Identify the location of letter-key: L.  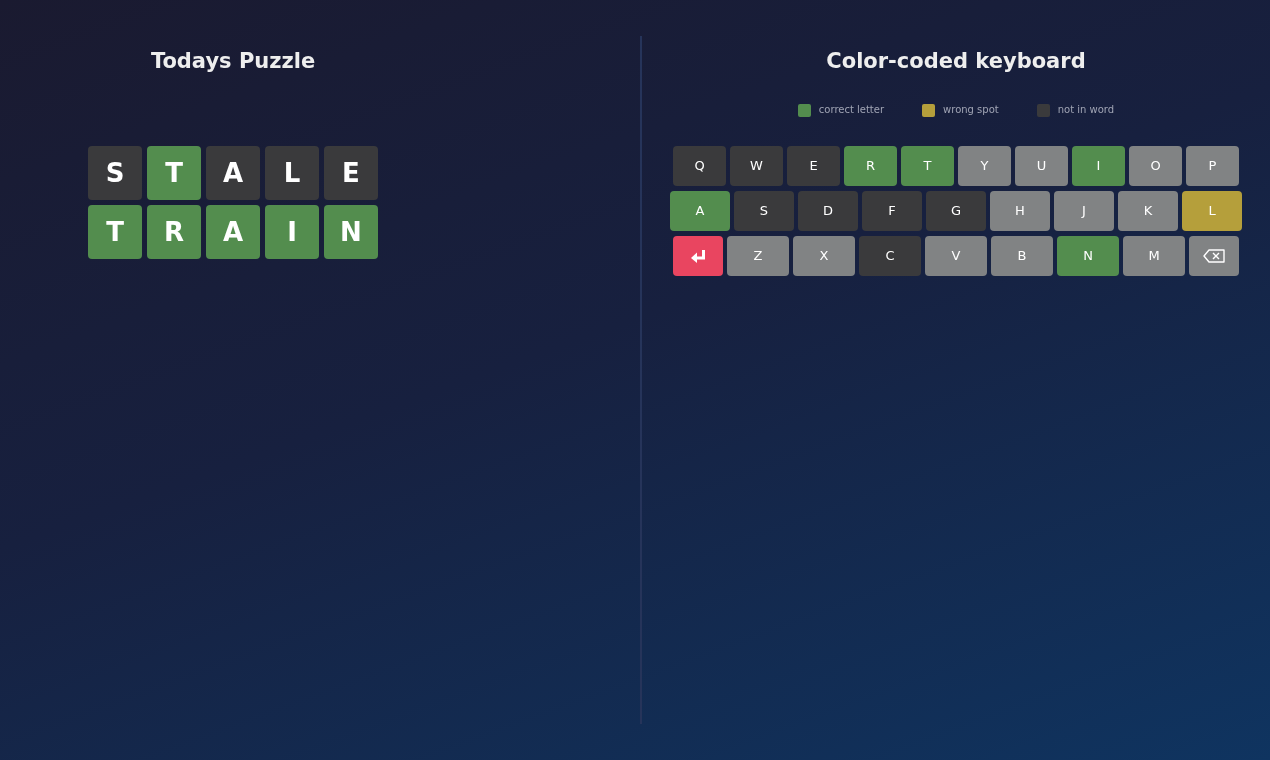
(1212, 211).